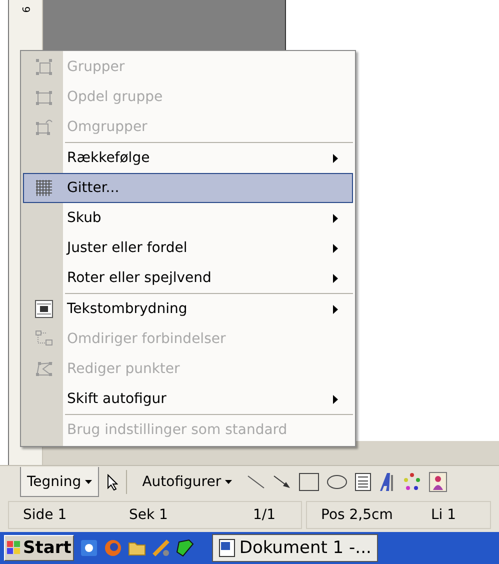 This screenshot has width=499, height=564. I want to click on menu-item: Juster eller fordel, so click(188, 248).